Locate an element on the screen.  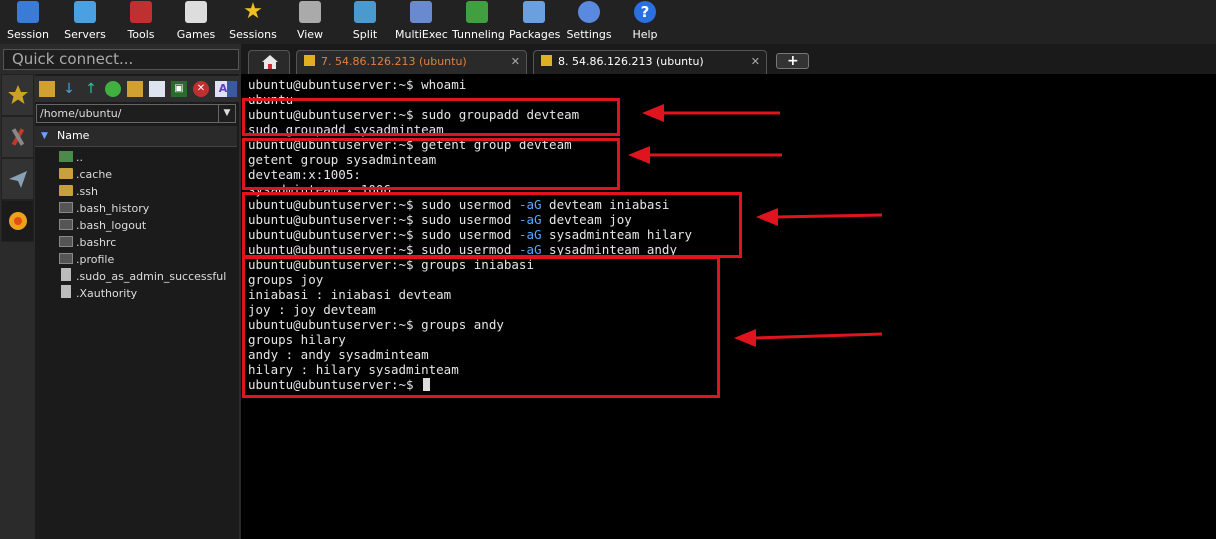
home-icon is located at coordinates (270, 62).